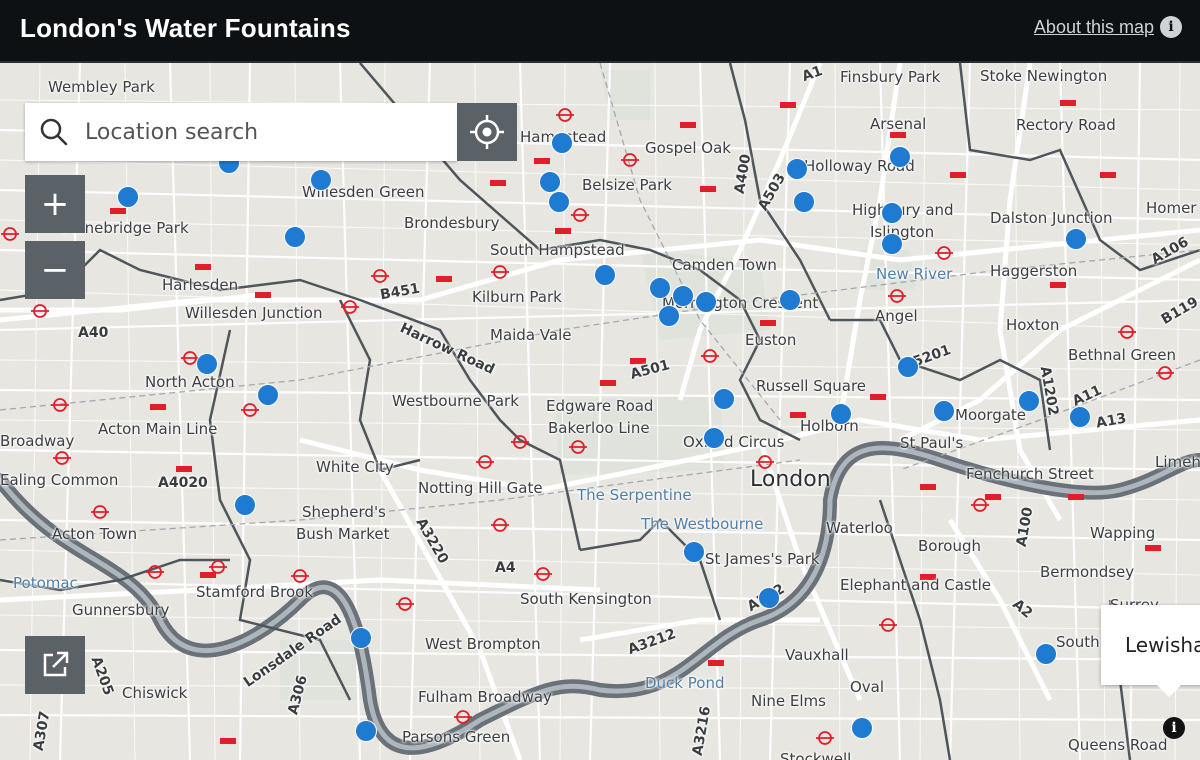 The width and height of the screenshot is (1200, 760). What do you see at coordinates (859, 528) in the screenshot?
I see `place-label: Waterloo` at bounding box center [859, 528].